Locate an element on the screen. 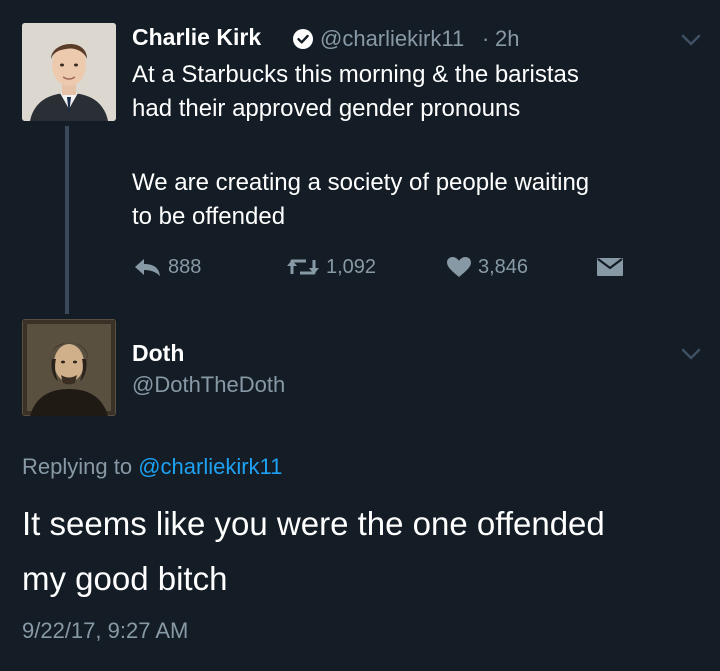 The width and height of the screenshot is (720, 671). thread-connector-line is located at coordinates (67, 220).